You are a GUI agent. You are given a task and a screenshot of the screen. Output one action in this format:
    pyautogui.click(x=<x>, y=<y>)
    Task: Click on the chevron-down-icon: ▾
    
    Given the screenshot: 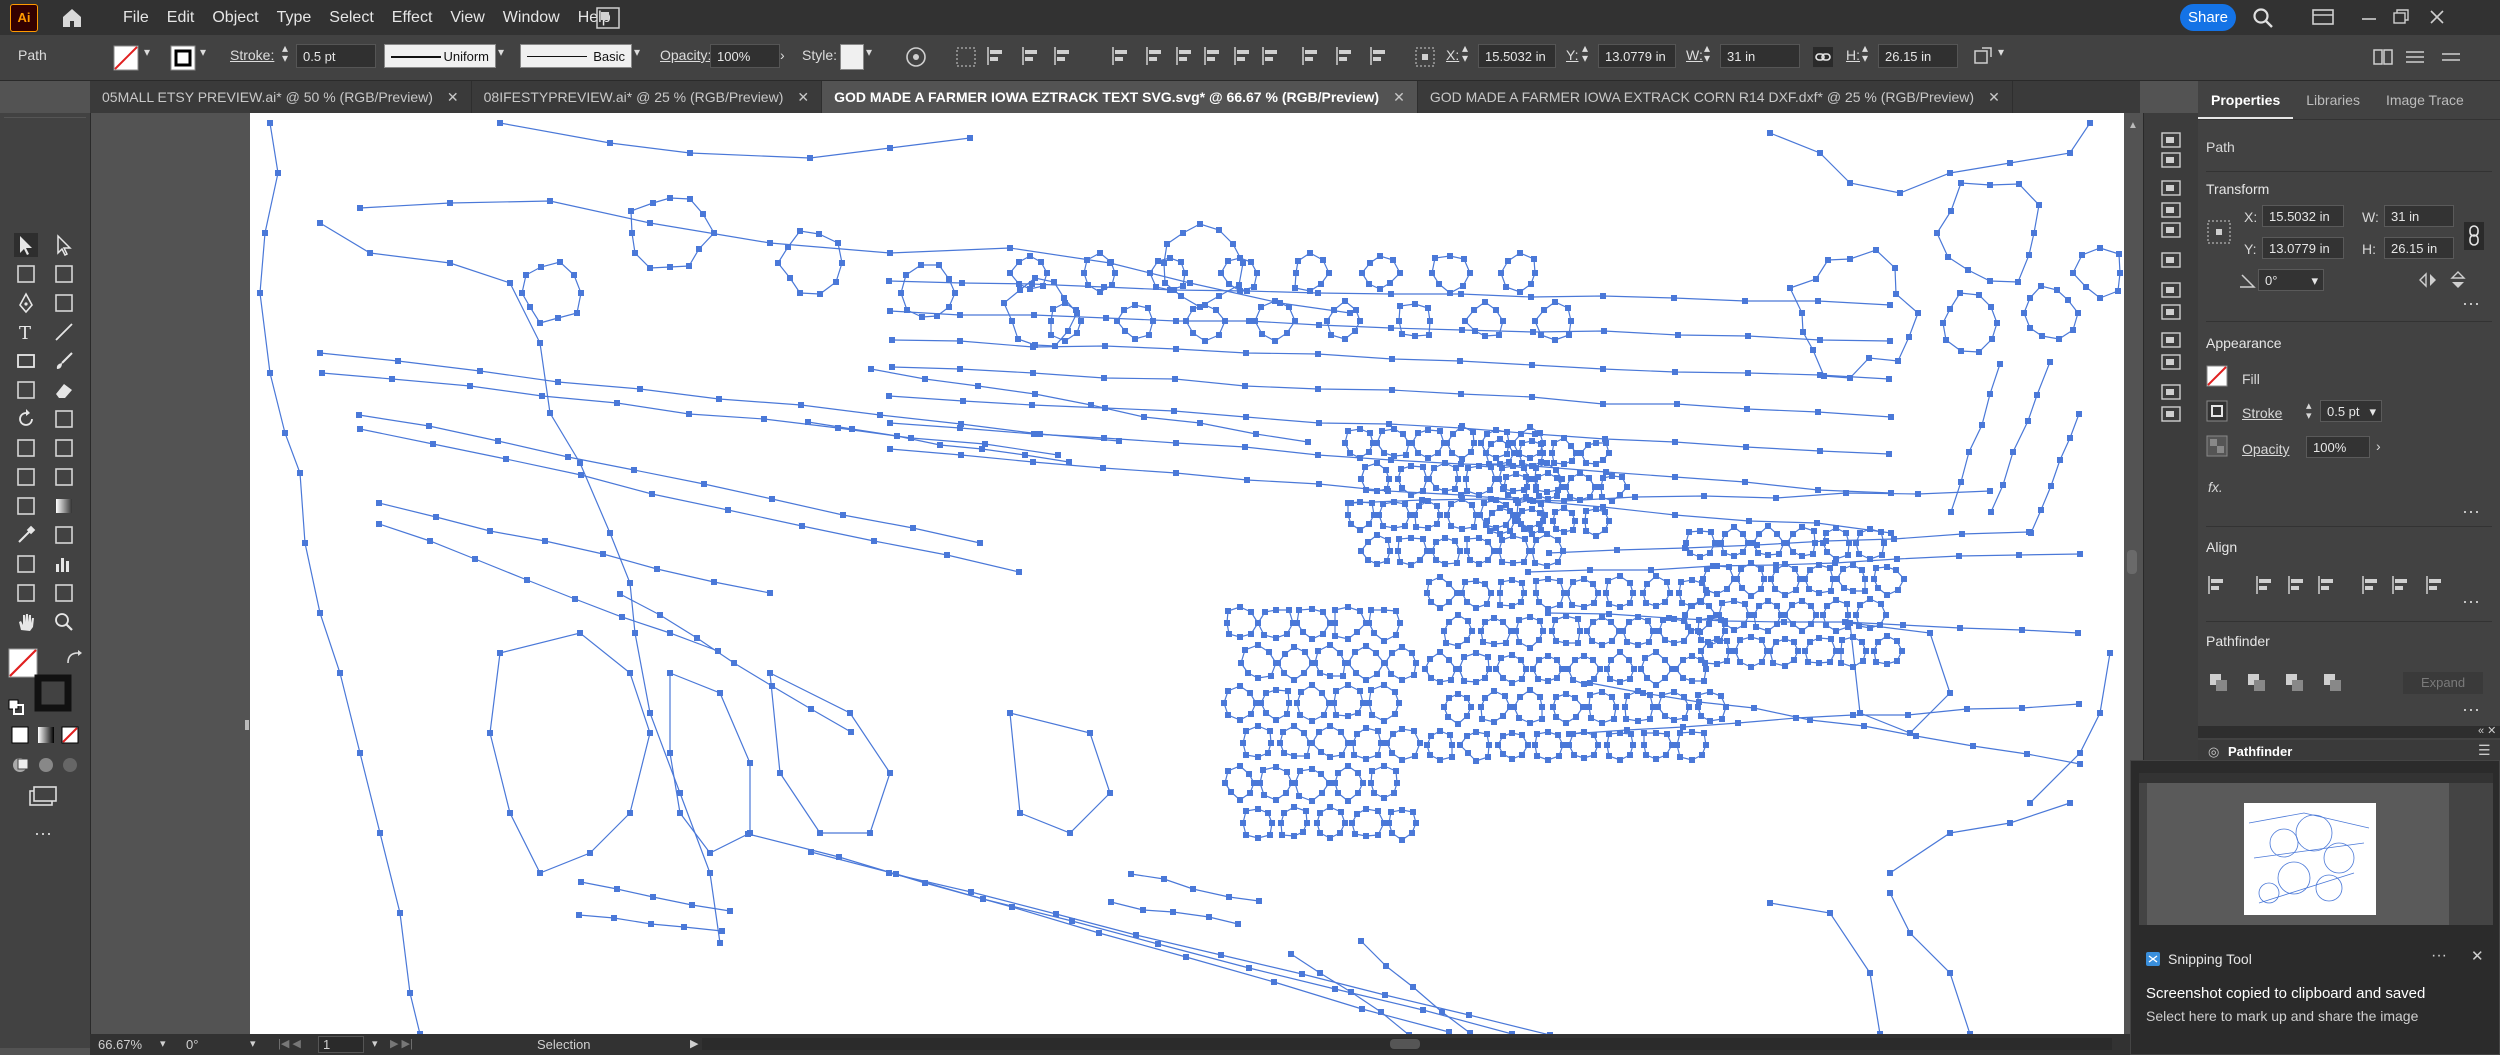 What is the action you would take?
    pyautogui.click(x=163, y=1043)
    